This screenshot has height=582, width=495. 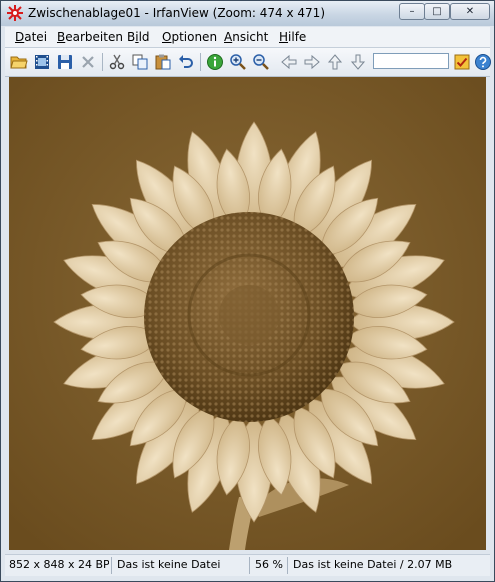 What do you see at coordinates (65, 62) in the screenshot?
I see `save-disk-icon` at bounding box center [65, 62].